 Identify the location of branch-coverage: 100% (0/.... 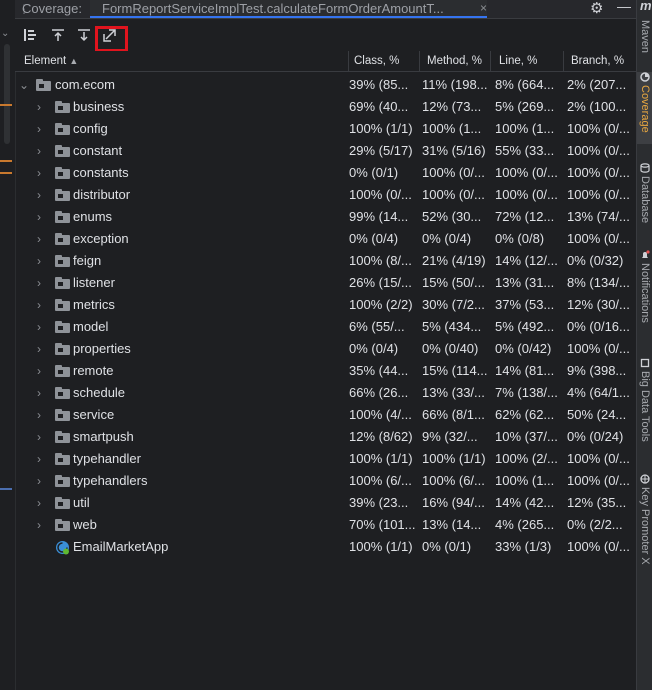
(598, 348).